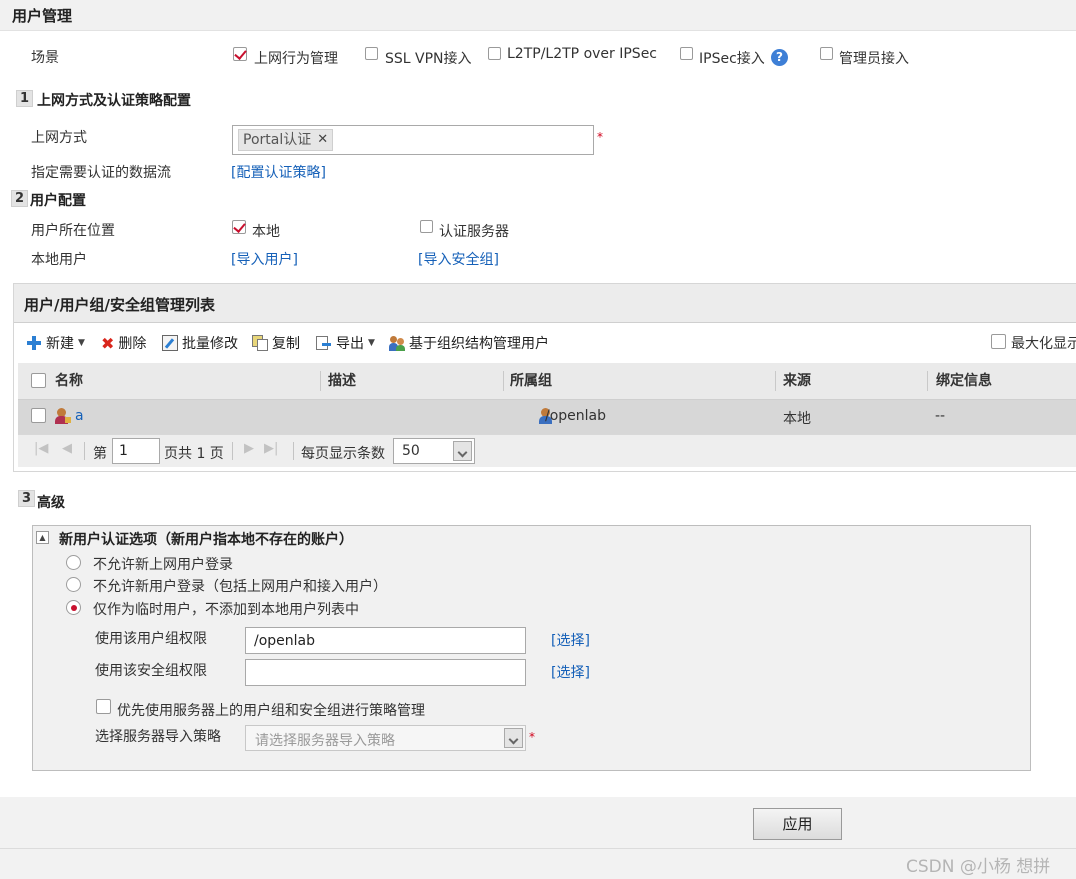 The height and width of the screenshot is (879, 1076). What do you see at coordinates (531, 381) in the screenshot?
I see `column-group: 所属组` at bounding box center [531, 381].